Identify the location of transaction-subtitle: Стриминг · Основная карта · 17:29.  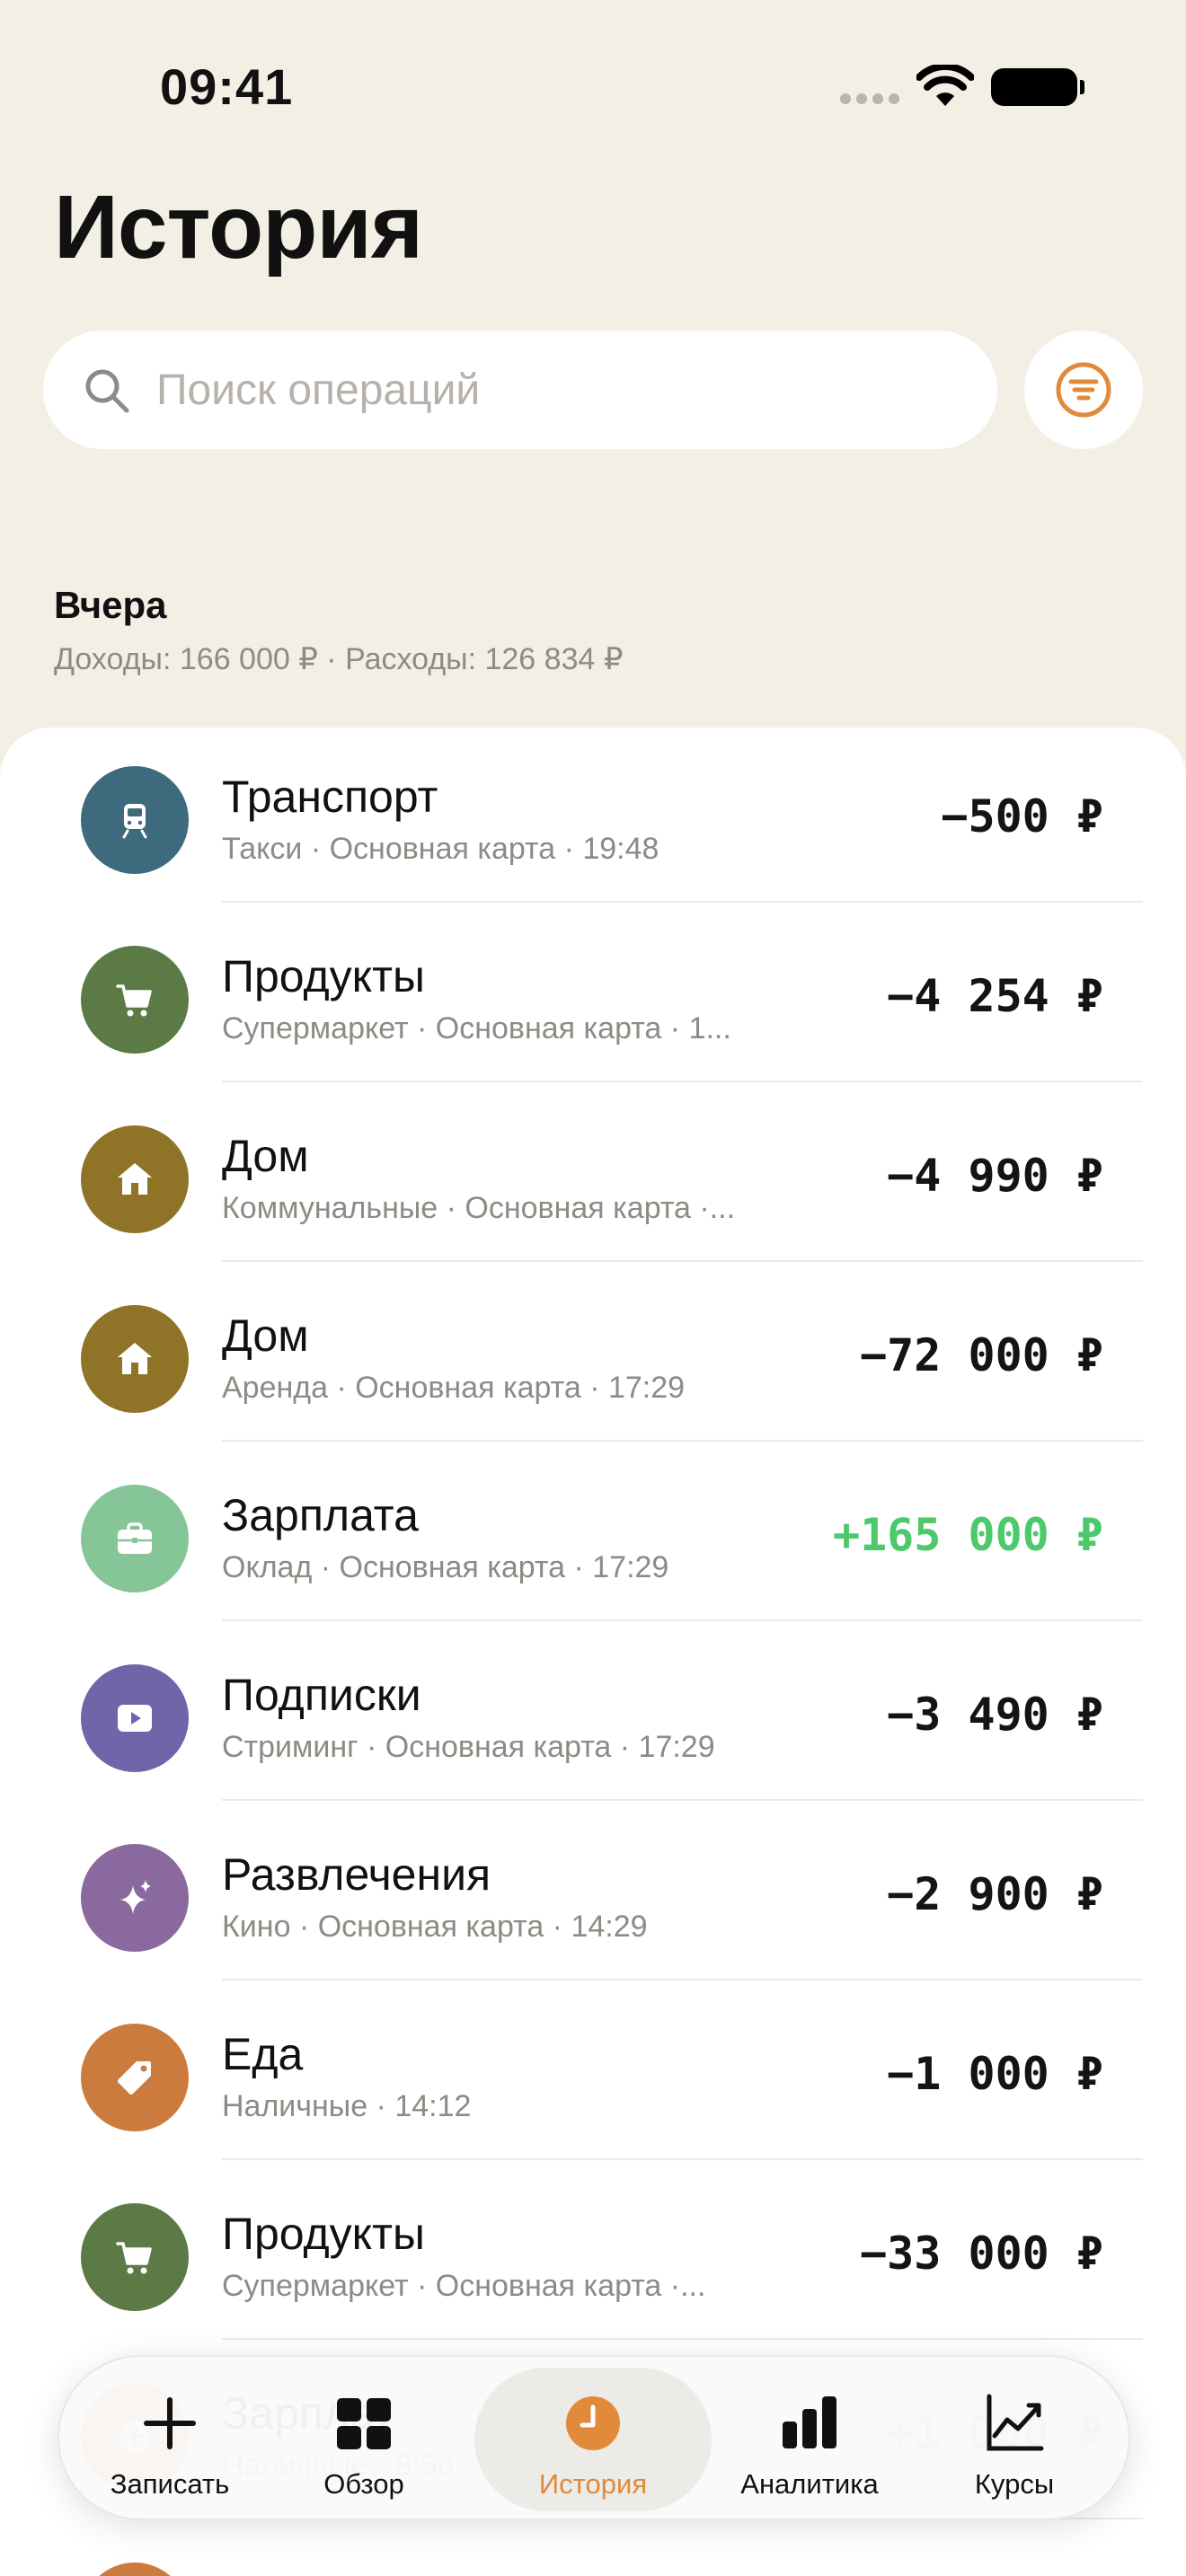
(468, 1747).